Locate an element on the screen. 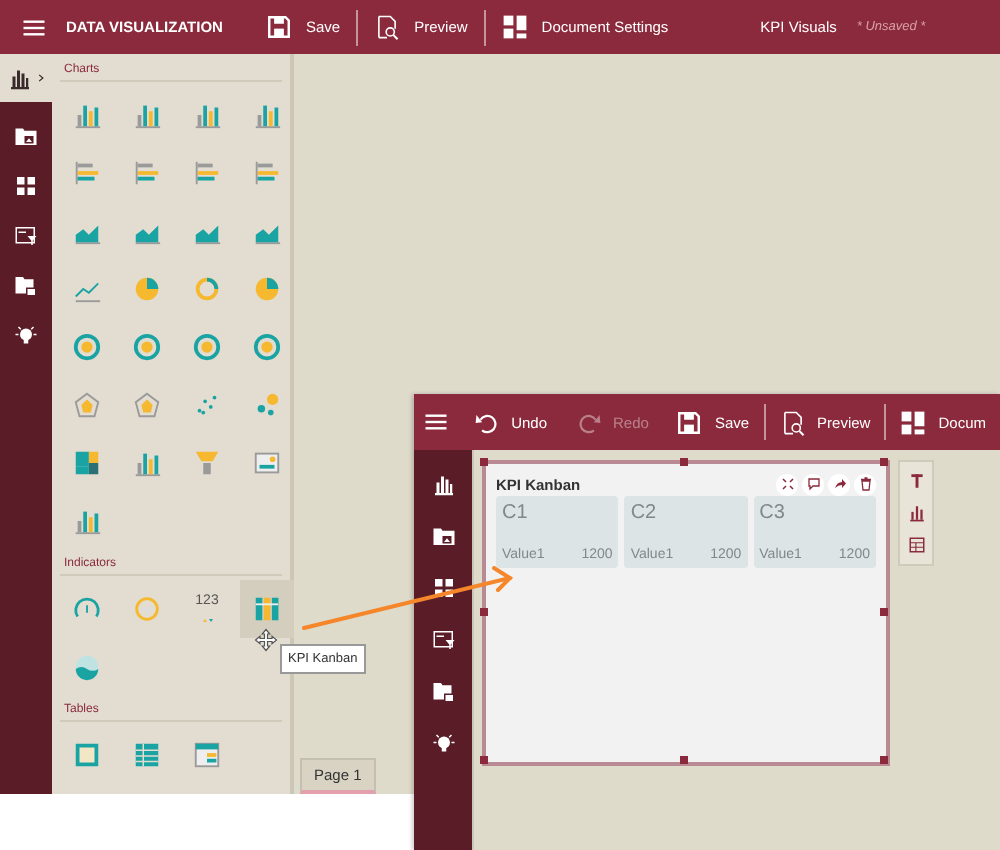  image-icon is located at coordinates (267, 463).